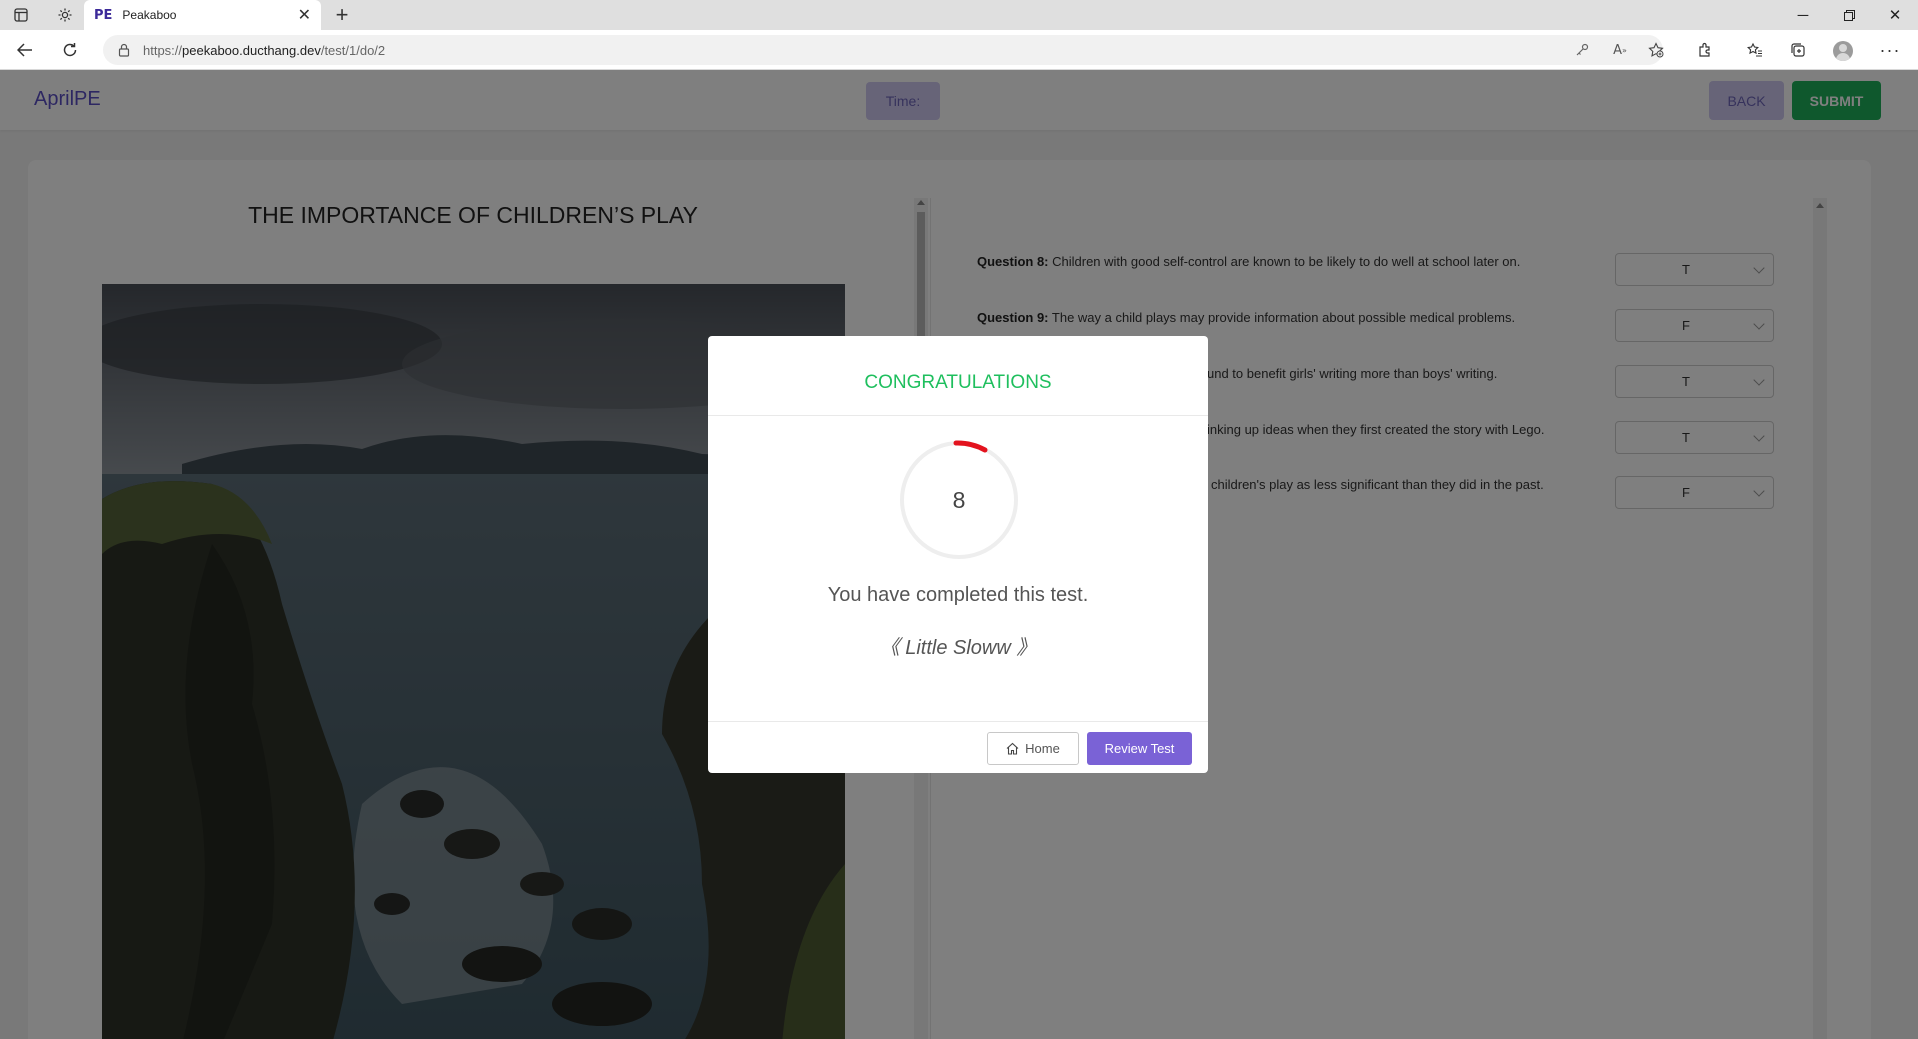  What do you see at coordinates (124, 50) in the screenshot?
I see `lock-icon` at bounding box center [124, 50].